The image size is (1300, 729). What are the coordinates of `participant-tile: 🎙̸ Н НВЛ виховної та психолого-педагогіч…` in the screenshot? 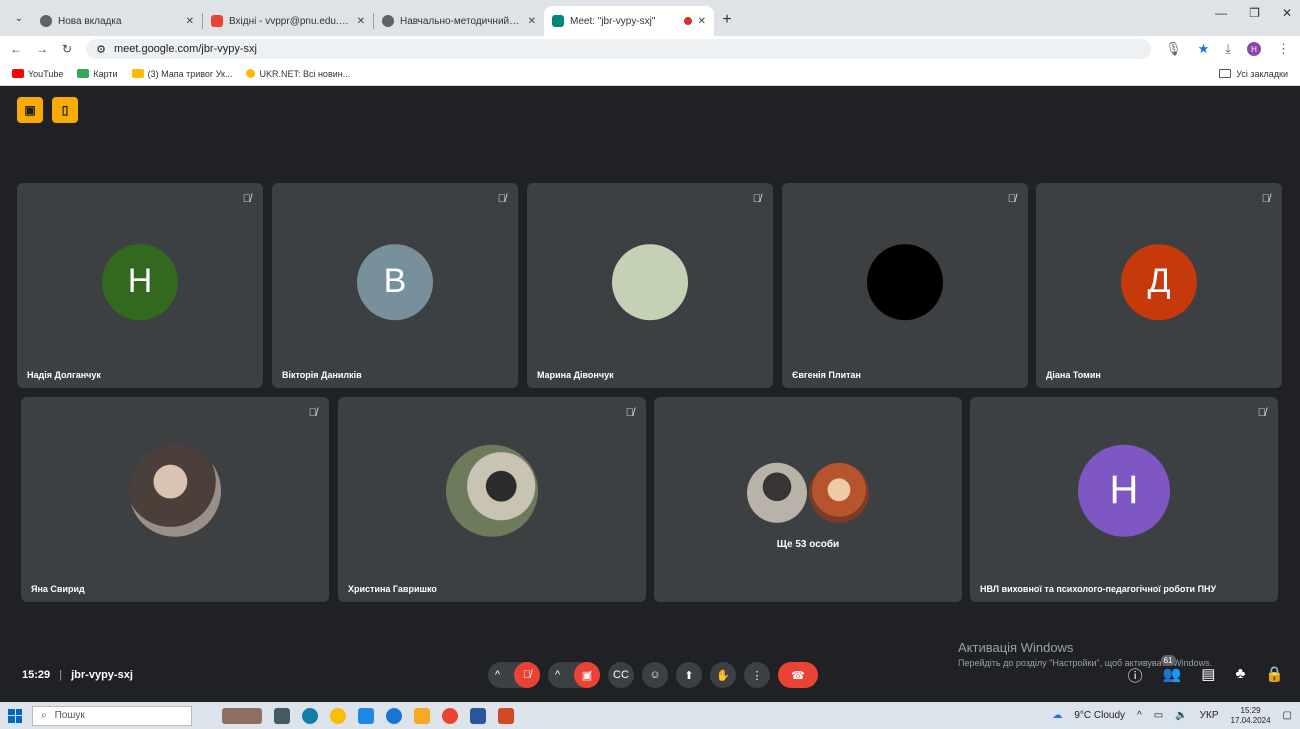 It's located at (1124, 499).